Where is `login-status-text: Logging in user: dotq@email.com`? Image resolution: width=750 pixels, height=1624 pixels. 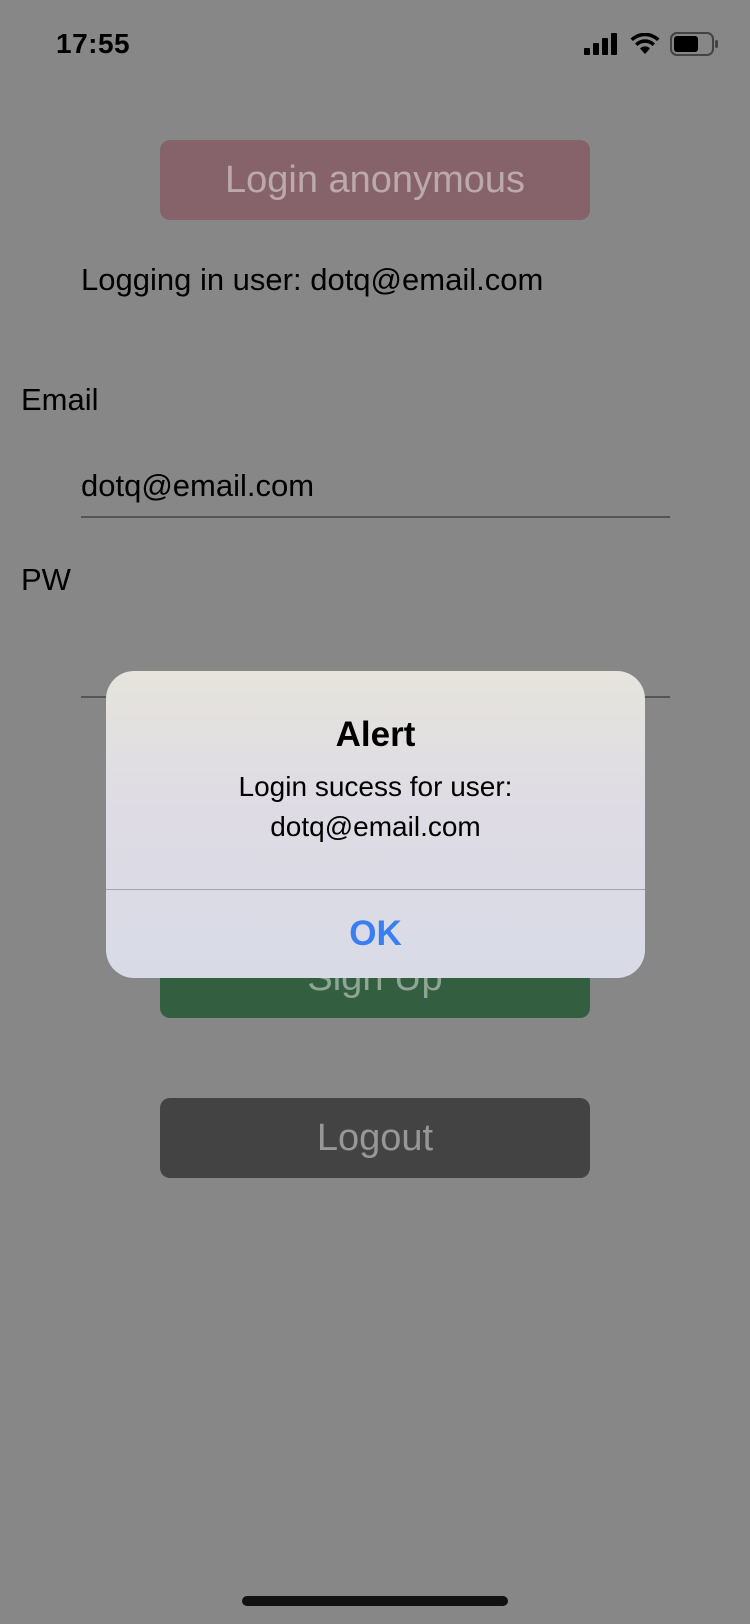
login-status-text: Logging in user: dotq@email.com is located at coordinates (312, 279).